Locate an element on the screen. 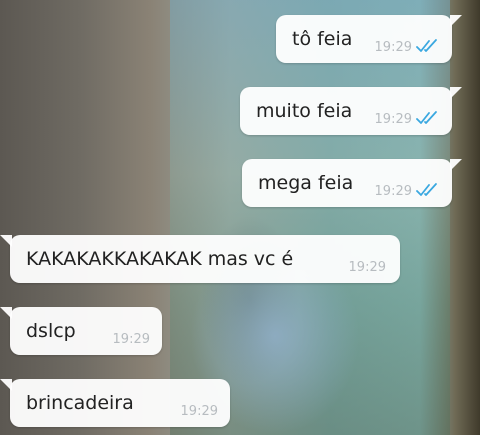 The image size is (480, 435). message-text: muito feia is located at coordinates (304, 111).